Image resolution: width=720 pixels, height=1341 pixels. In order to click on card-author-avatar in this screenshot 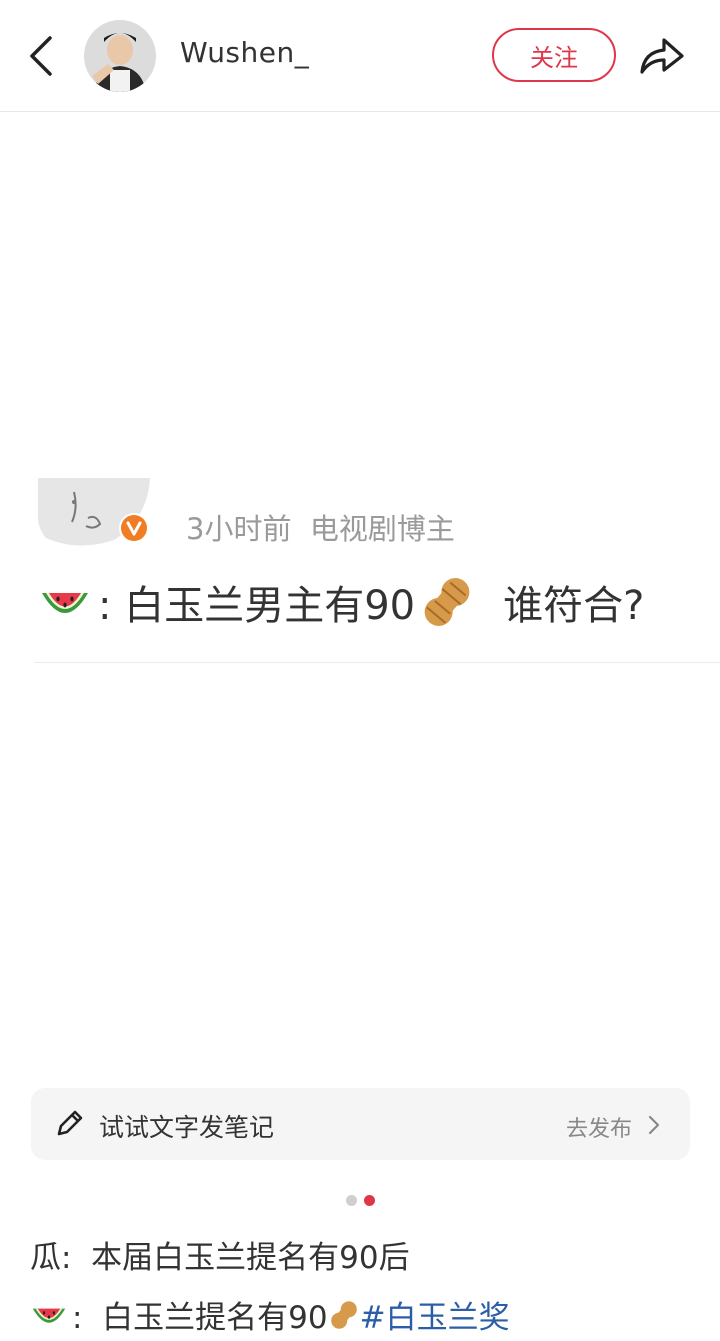, I will do `click(95, 513)`.